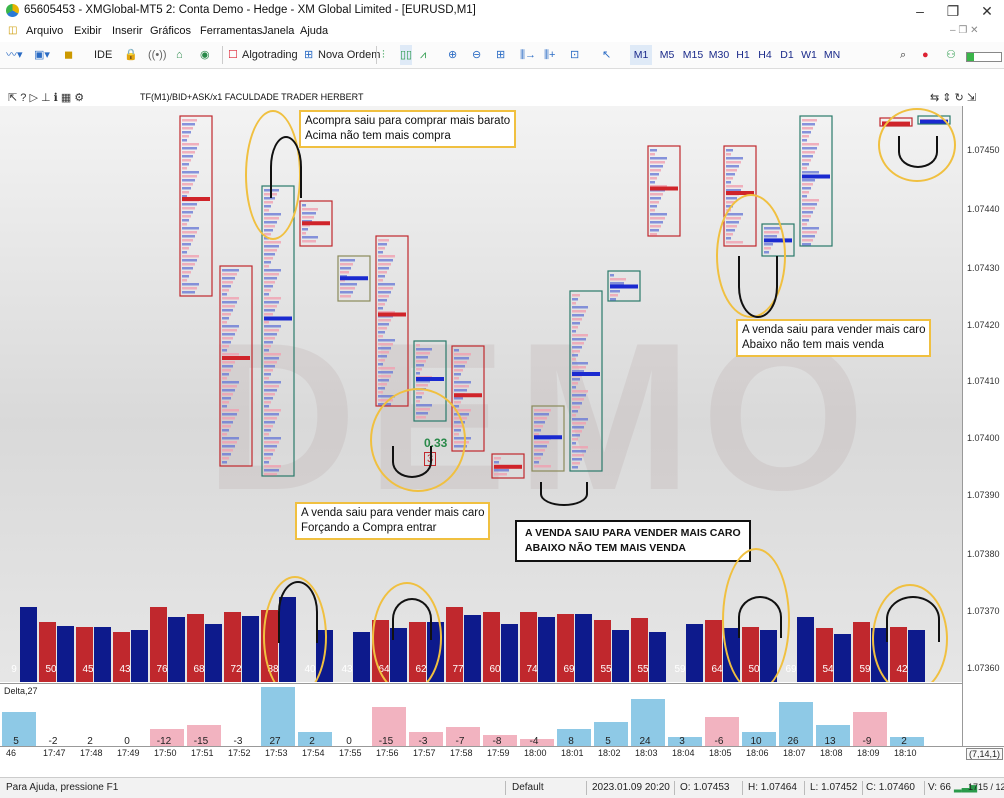  What do you see at coordinates (205, 55) in the screenshot?
I see `vps-icon: ◉` at bounding box center [205, 55].